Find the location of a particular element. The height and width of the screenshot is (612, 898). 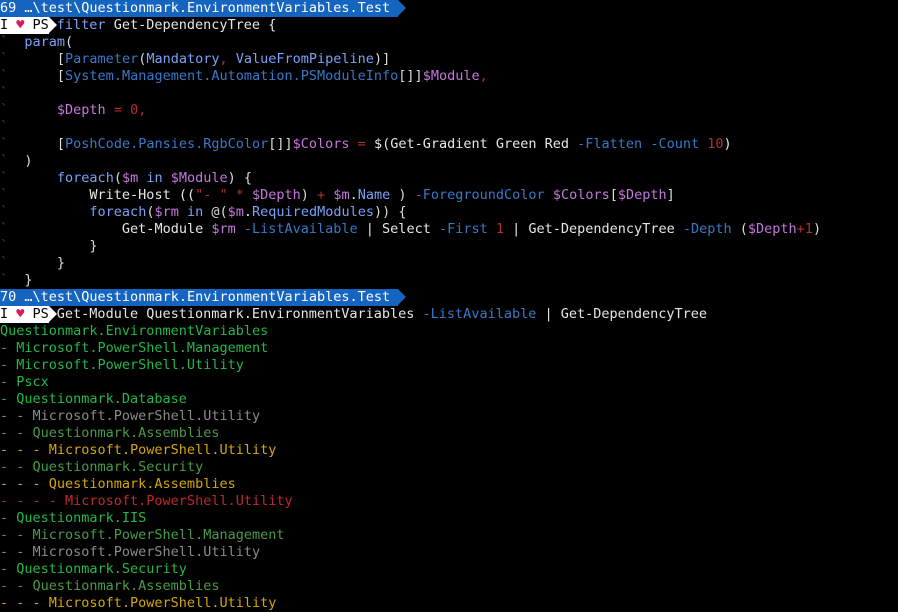

code-token: - Questionmark.Database is located at coordinates (93, 399).